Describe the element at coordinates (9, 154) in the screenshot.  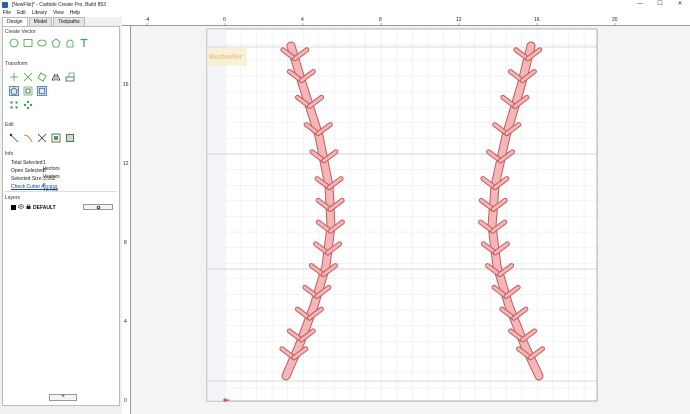
I see `section-info: Info` at that location.